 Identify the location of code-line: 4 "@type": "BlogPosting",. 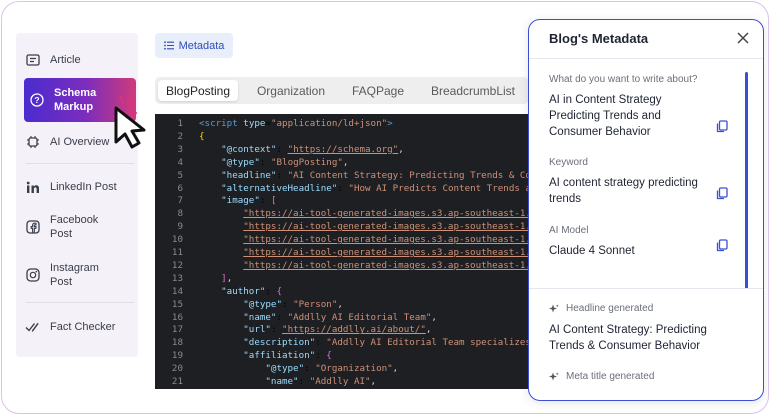
(342, 162).